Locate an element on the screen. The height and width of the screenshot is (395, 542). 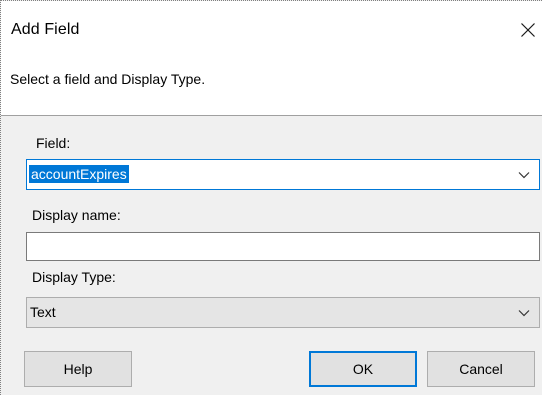
display-type-dropdown: Text is located at coordinates (283, 312).